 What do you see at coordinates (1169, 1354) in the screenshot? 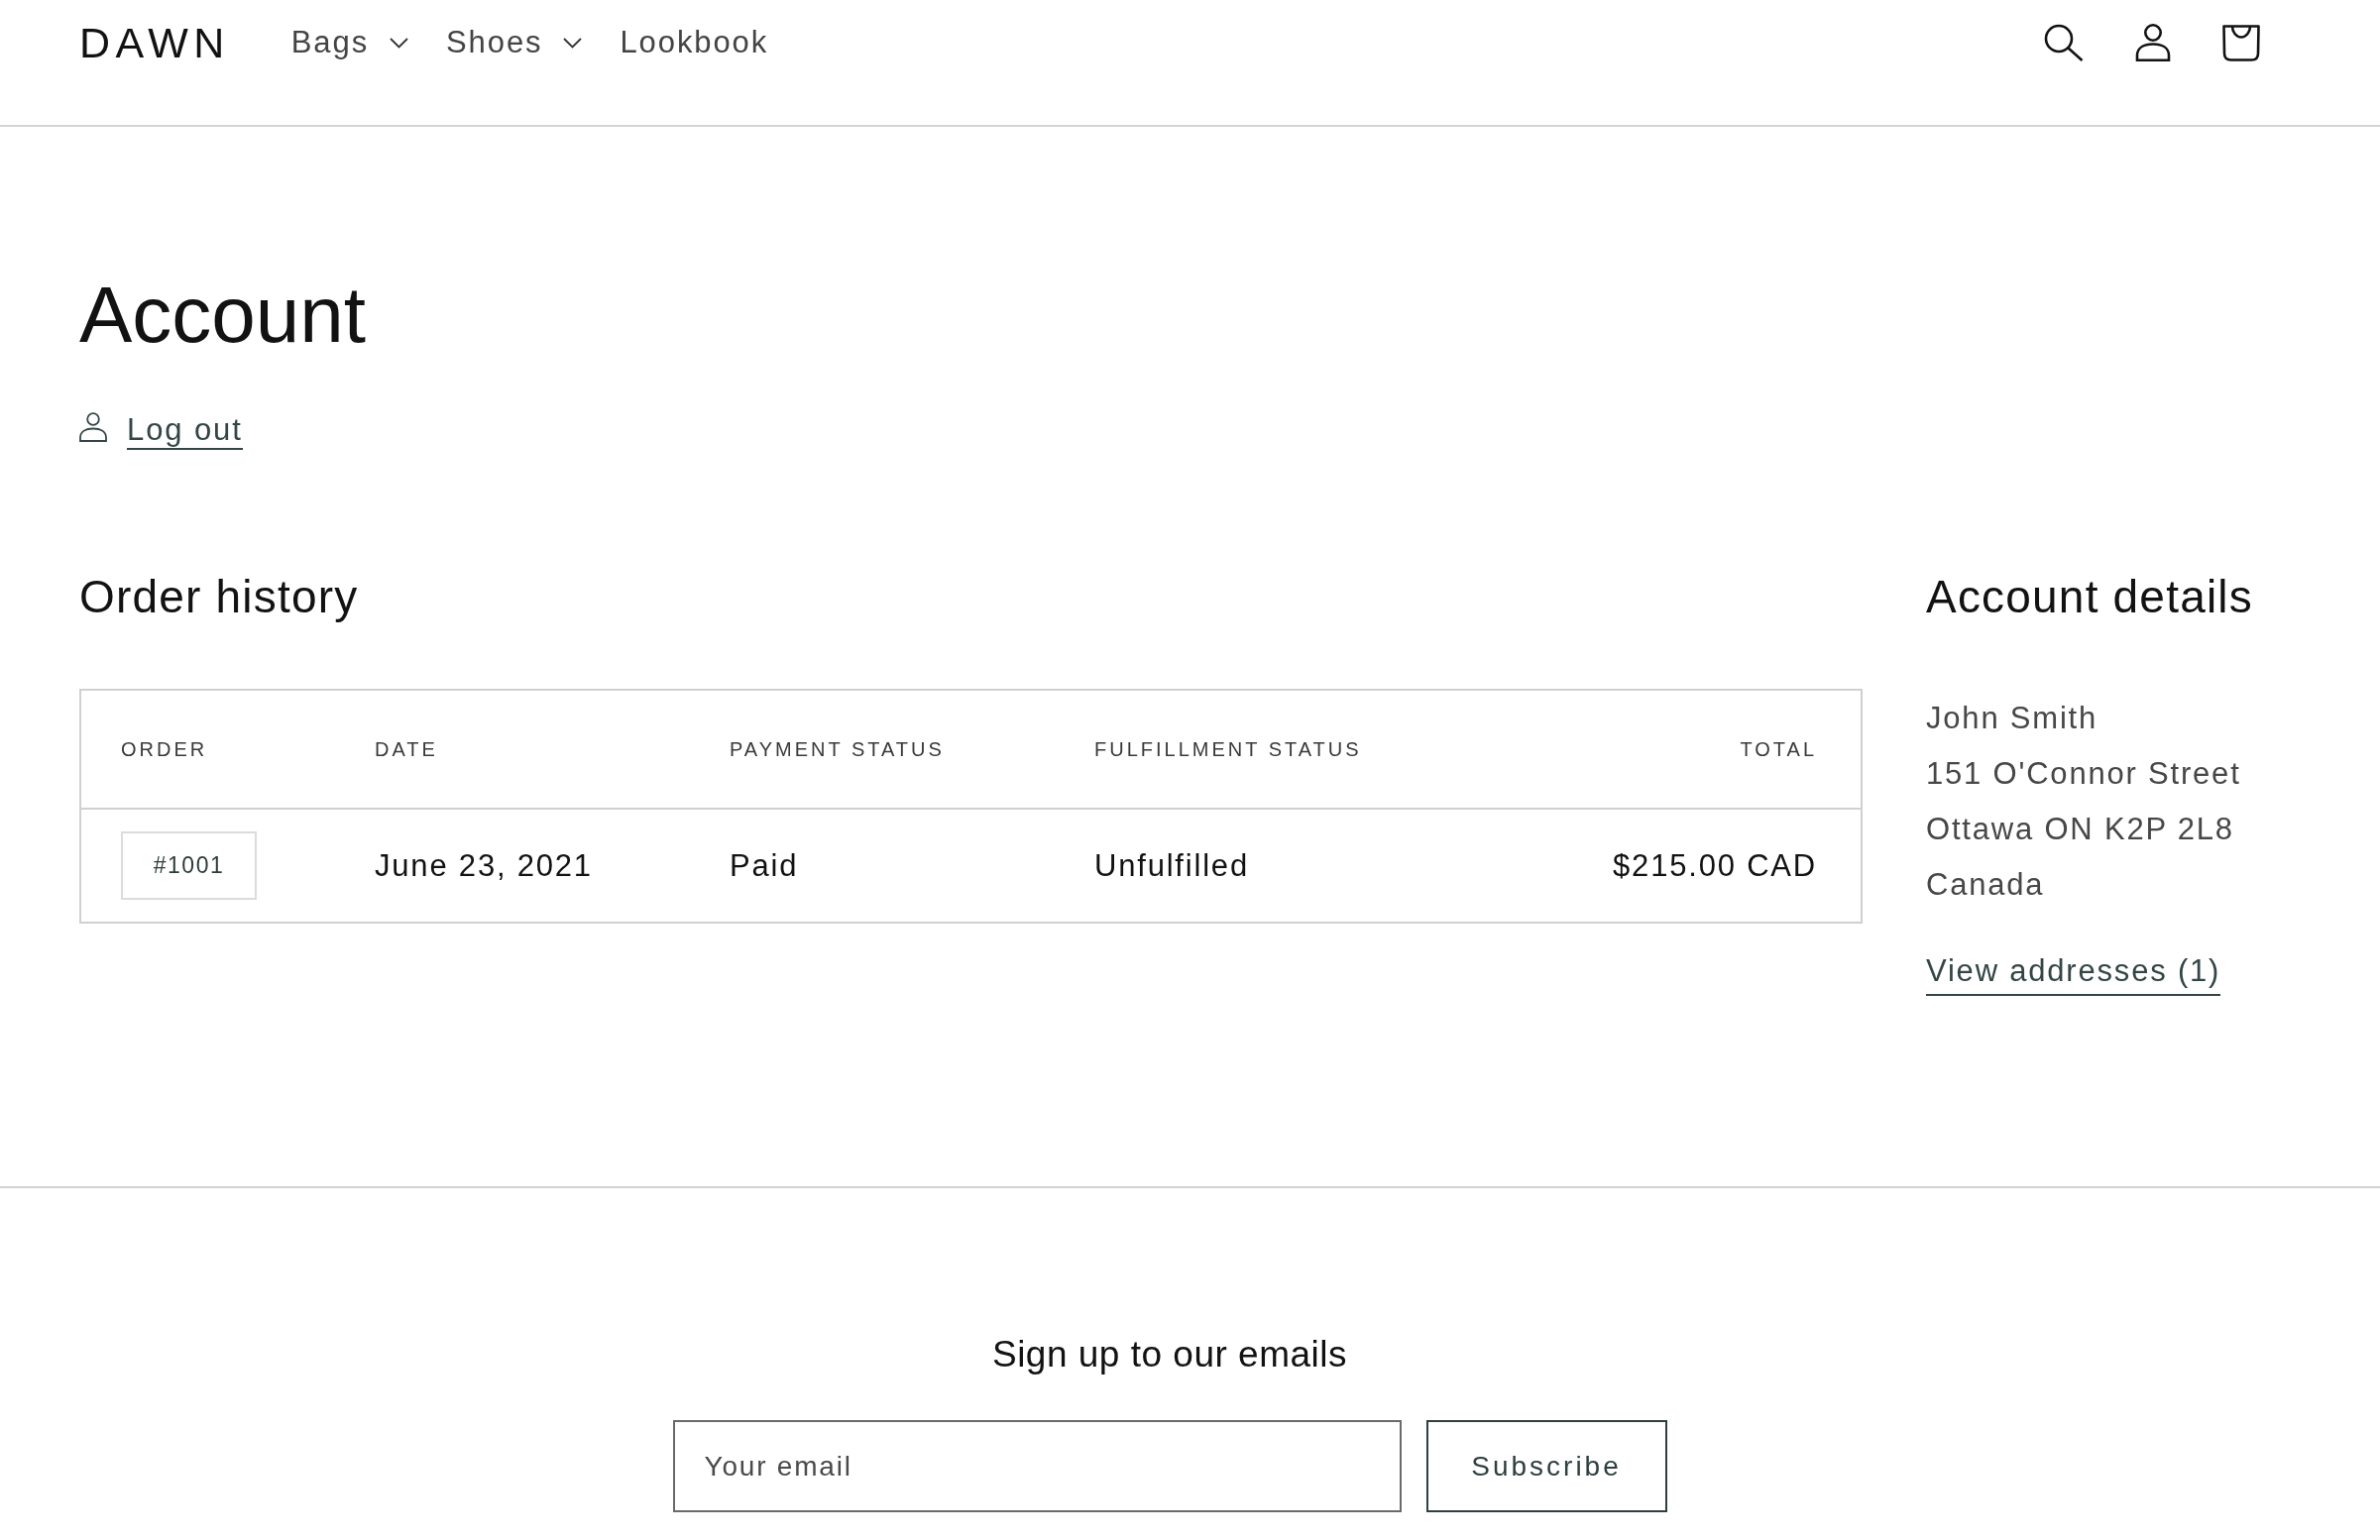
I see `newsletter-title: Sign up to our emails` at bounding box center [1169, 1354].